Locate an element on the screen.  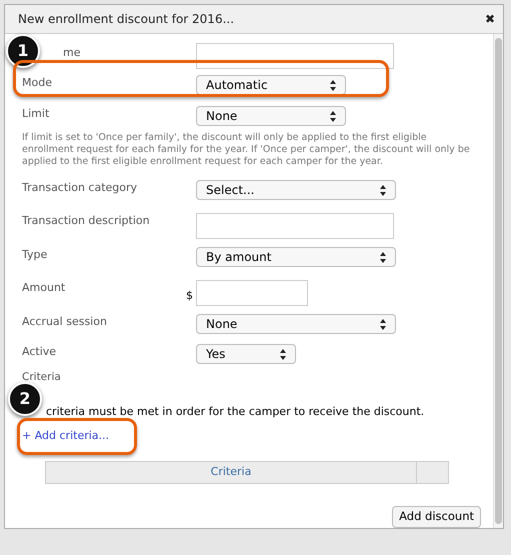
add-discount-button: Add discount is located at coordinates (436, 517).